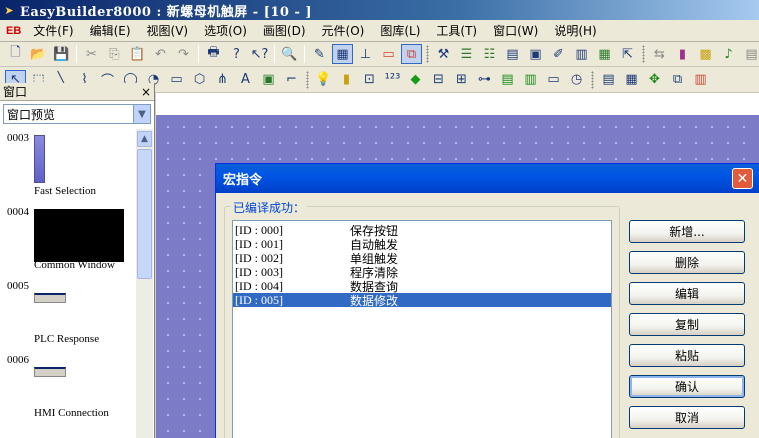 This screenshot has width=759, height=438. What do you see at coordinates (61, 54) in the screenshot?
I see `save-icon: 💾` at bounding box center [61, 54].